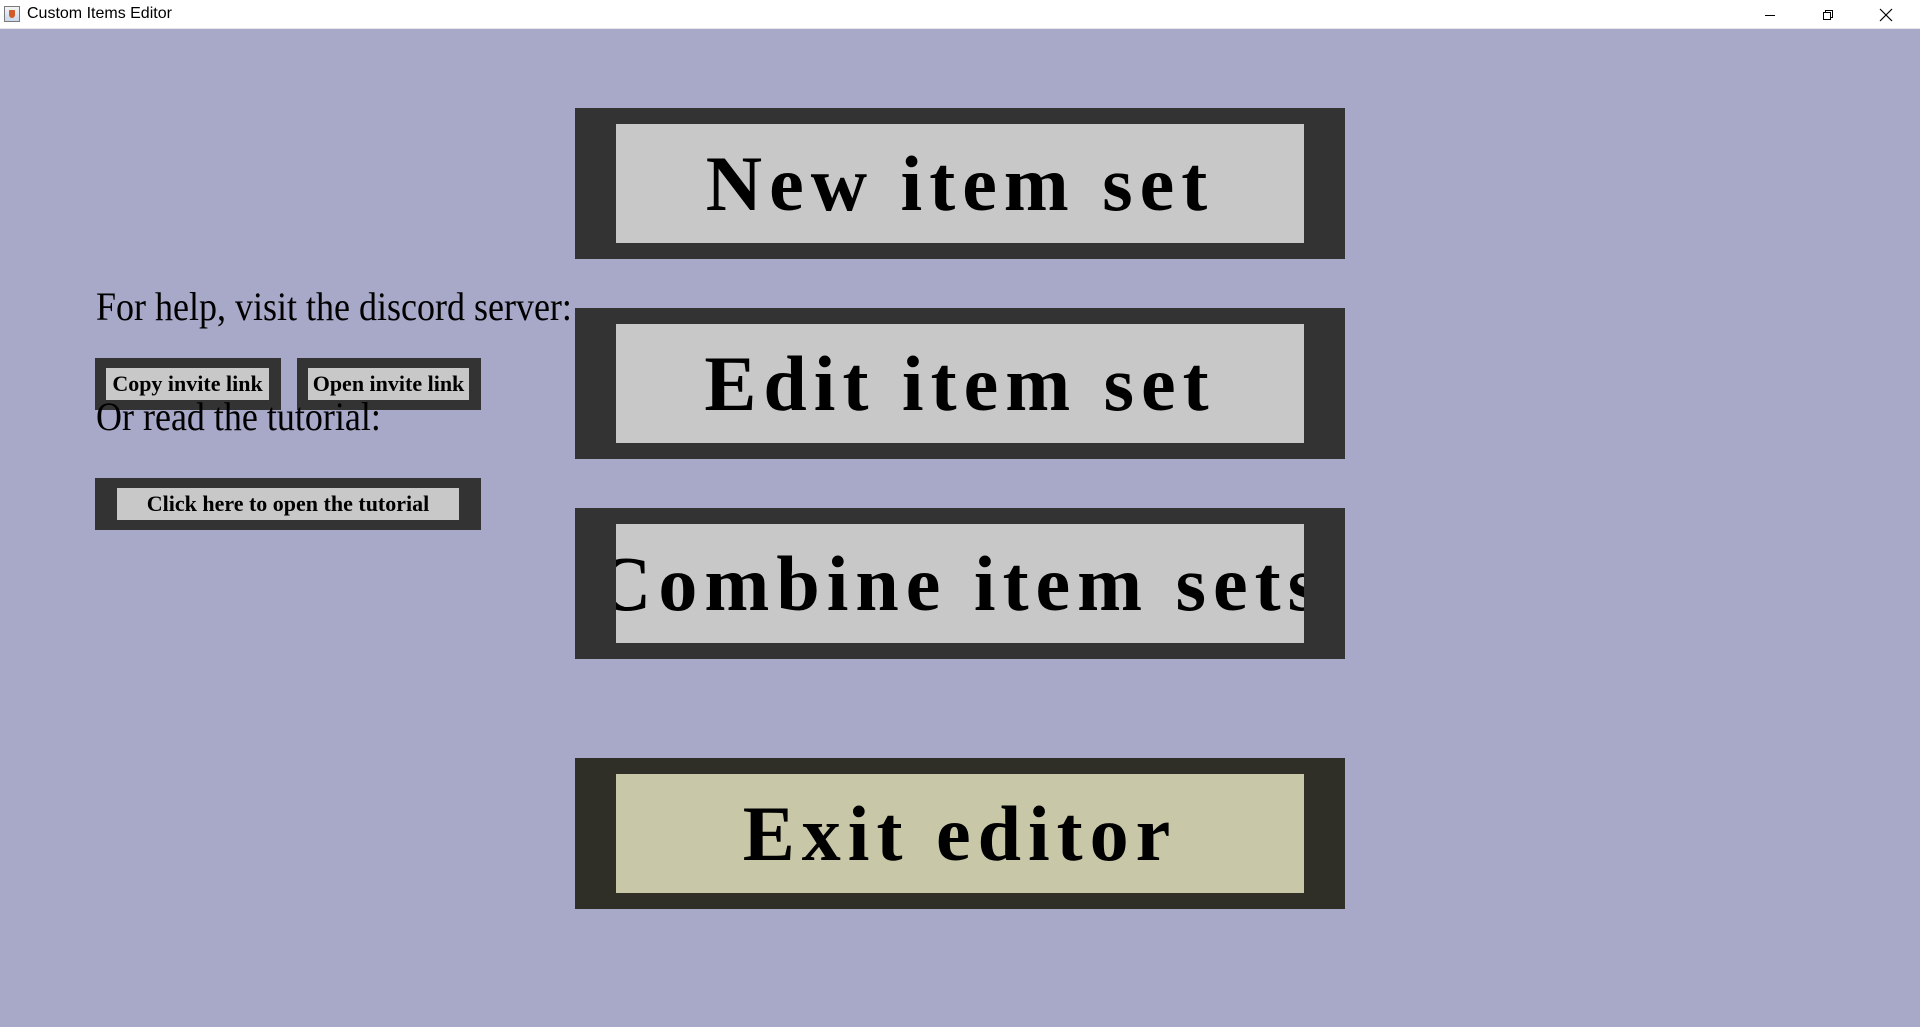 This screenshot has height=1027, width=1920. I want to click on open-tutorial-label: Click here to open the tutorial, so click(288, 504).